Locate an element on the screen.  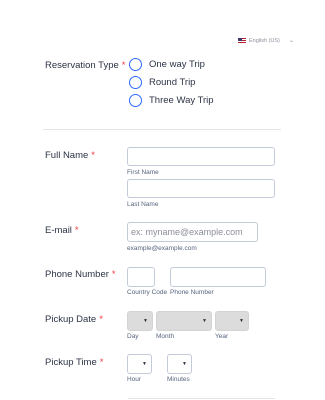
chevron-down-icon: ⌄ is located at coordinates (291, 41).